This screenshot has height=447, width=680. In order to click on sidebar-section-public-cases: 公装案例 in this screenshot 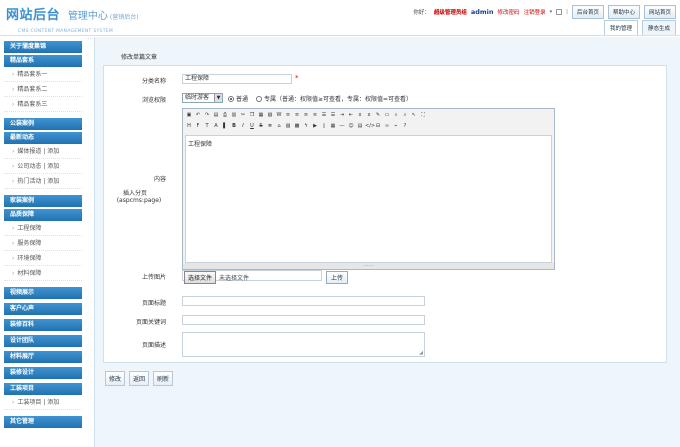, I will do `click(43, 124)`.